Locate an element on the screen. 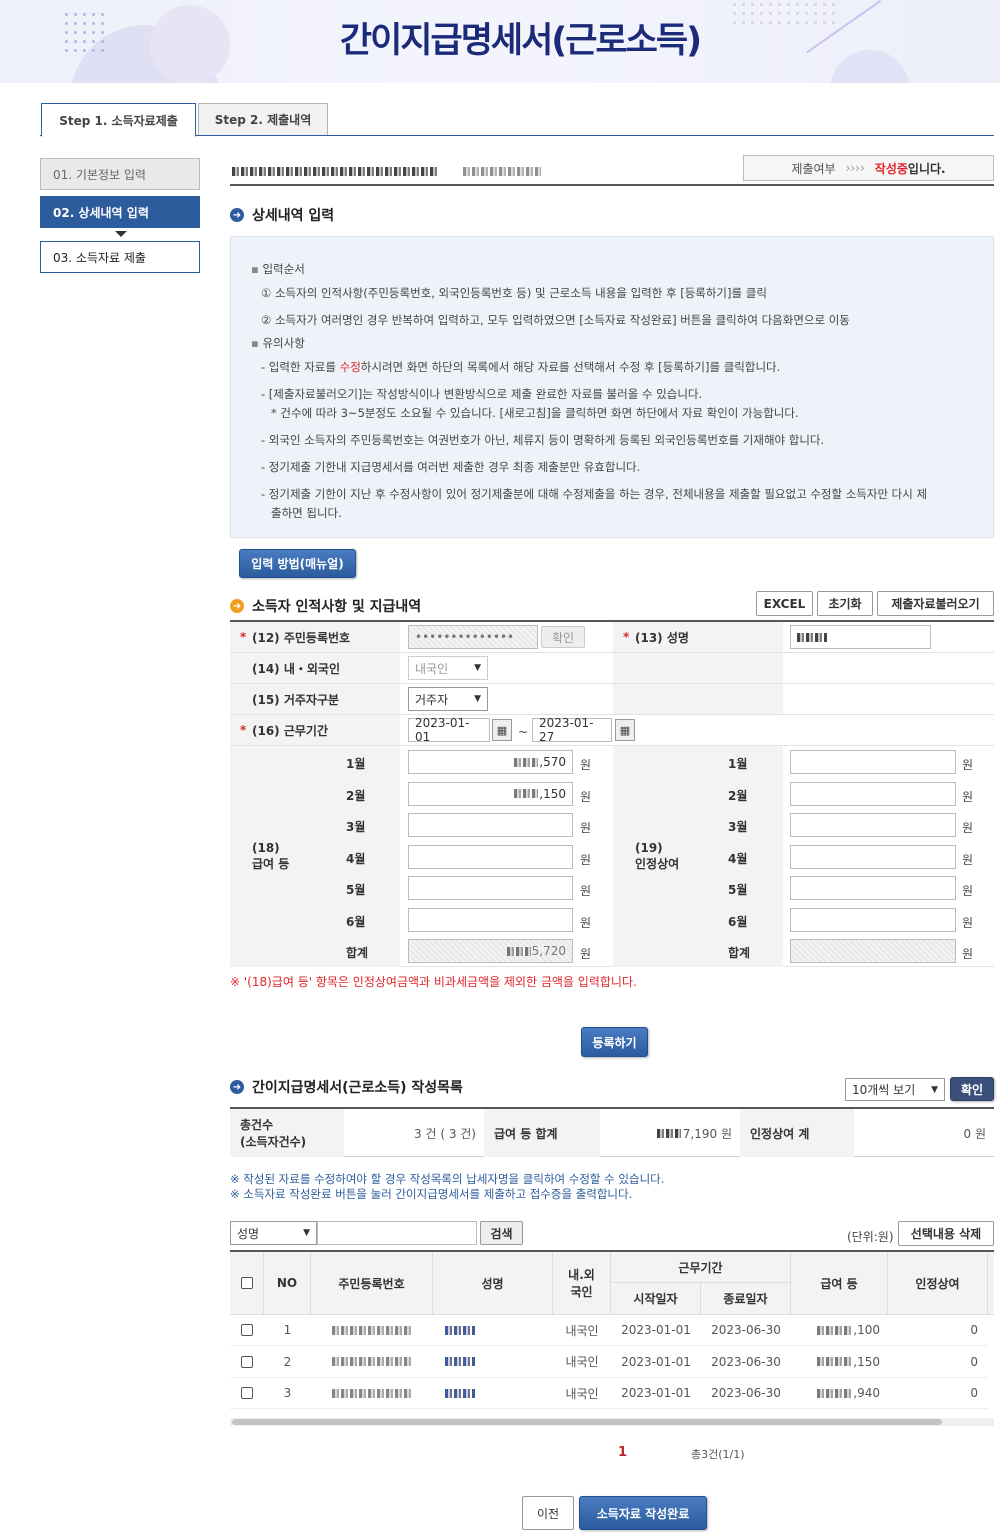 This screenshot has width=1000, height=1535. search-input is located at coordinates (397, 1233).